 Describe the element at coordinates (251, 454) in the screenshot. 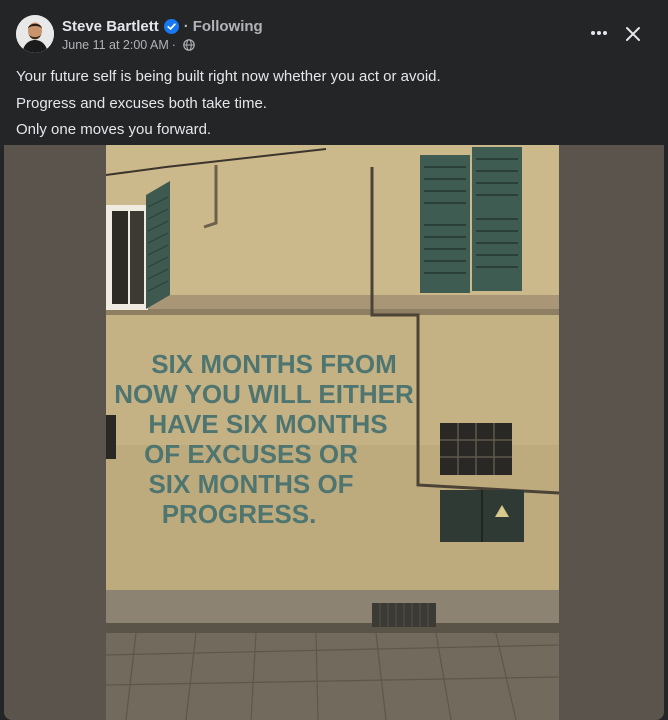

I see `wall-text-line: OF EXCUSES OR` at that location.